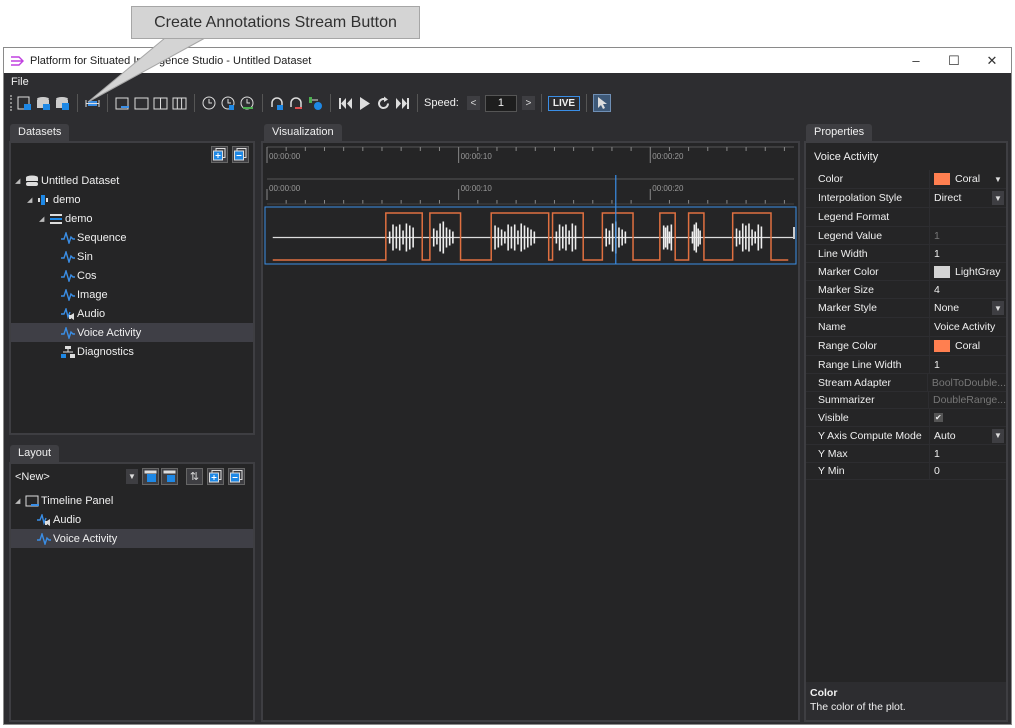 Image resolution: width=1015 pixels, height=728 pixels. What do you see at coordinates (132, 275) in the screenshot?
I see `tree-item: Cos` at bounding box center [132, 275].